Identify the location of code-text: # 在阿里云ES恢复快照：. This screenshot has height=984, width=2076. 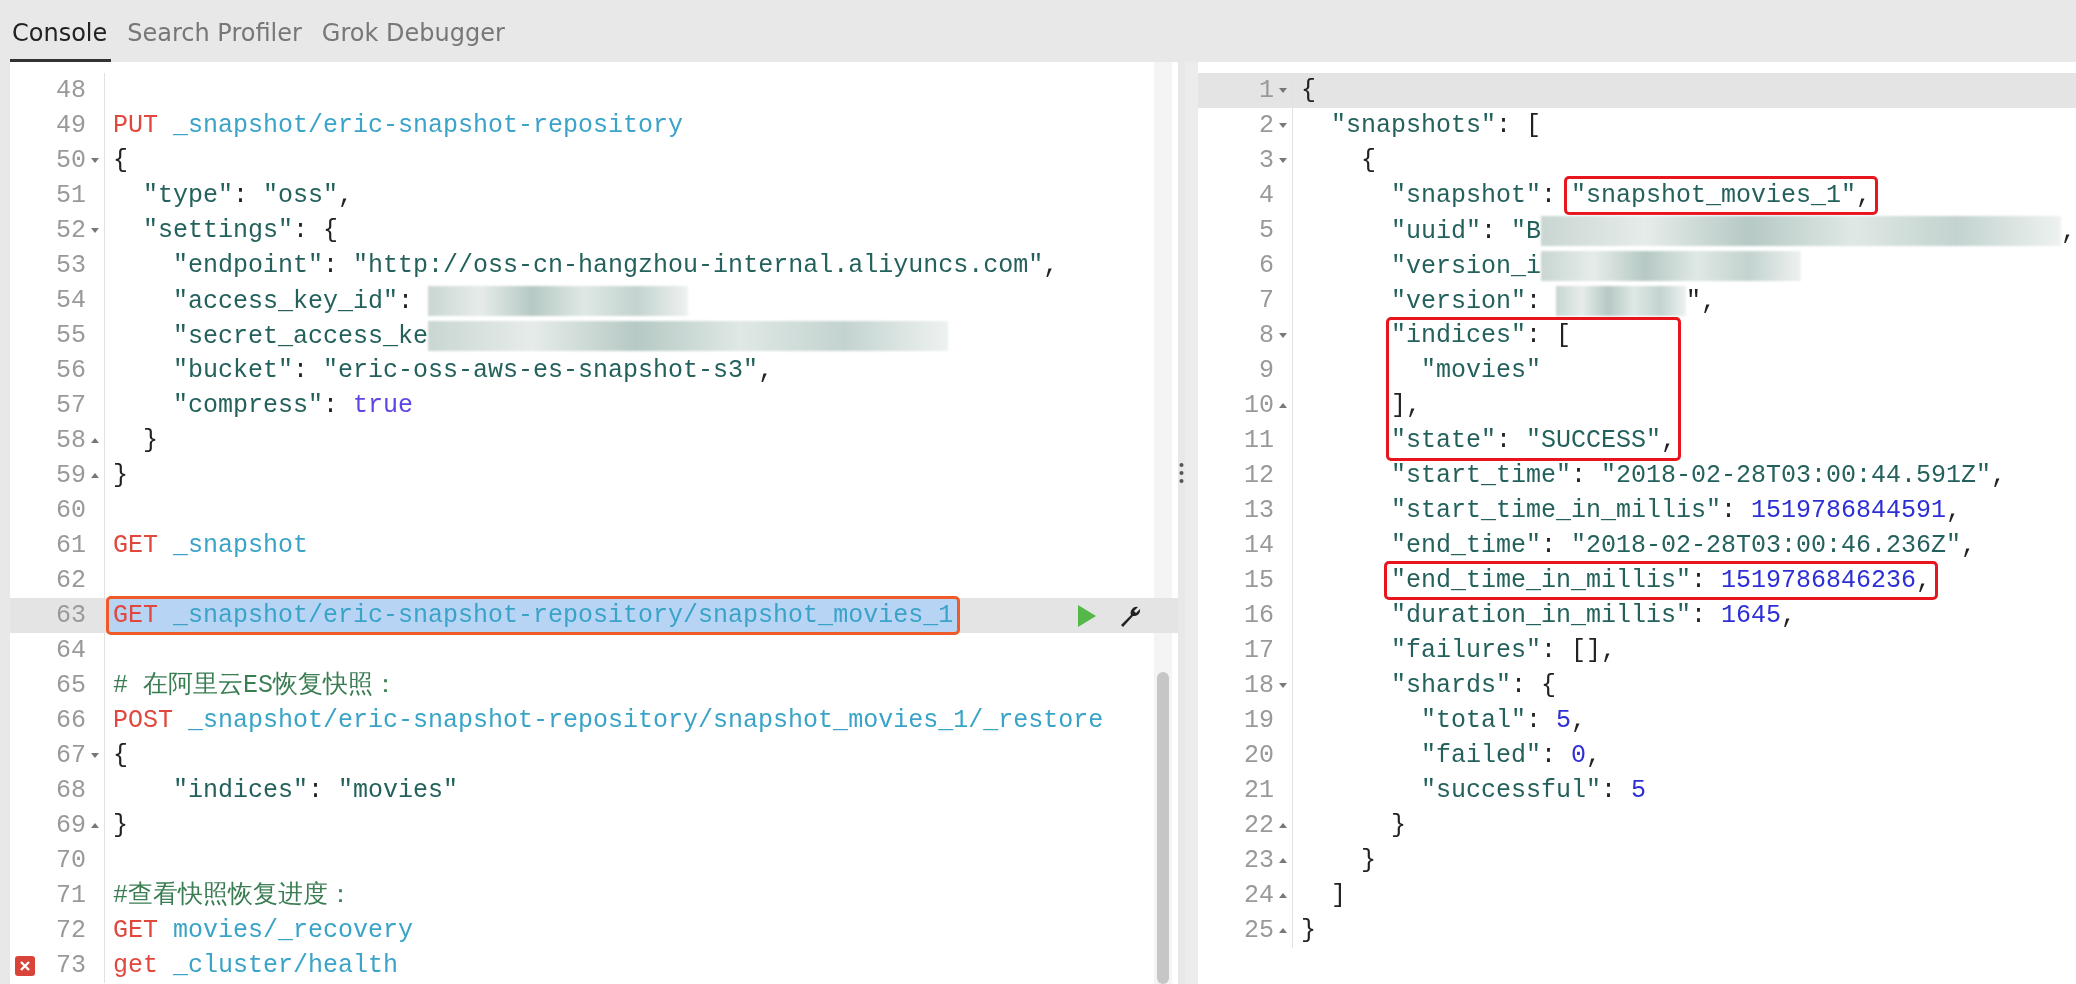
(255, 685).